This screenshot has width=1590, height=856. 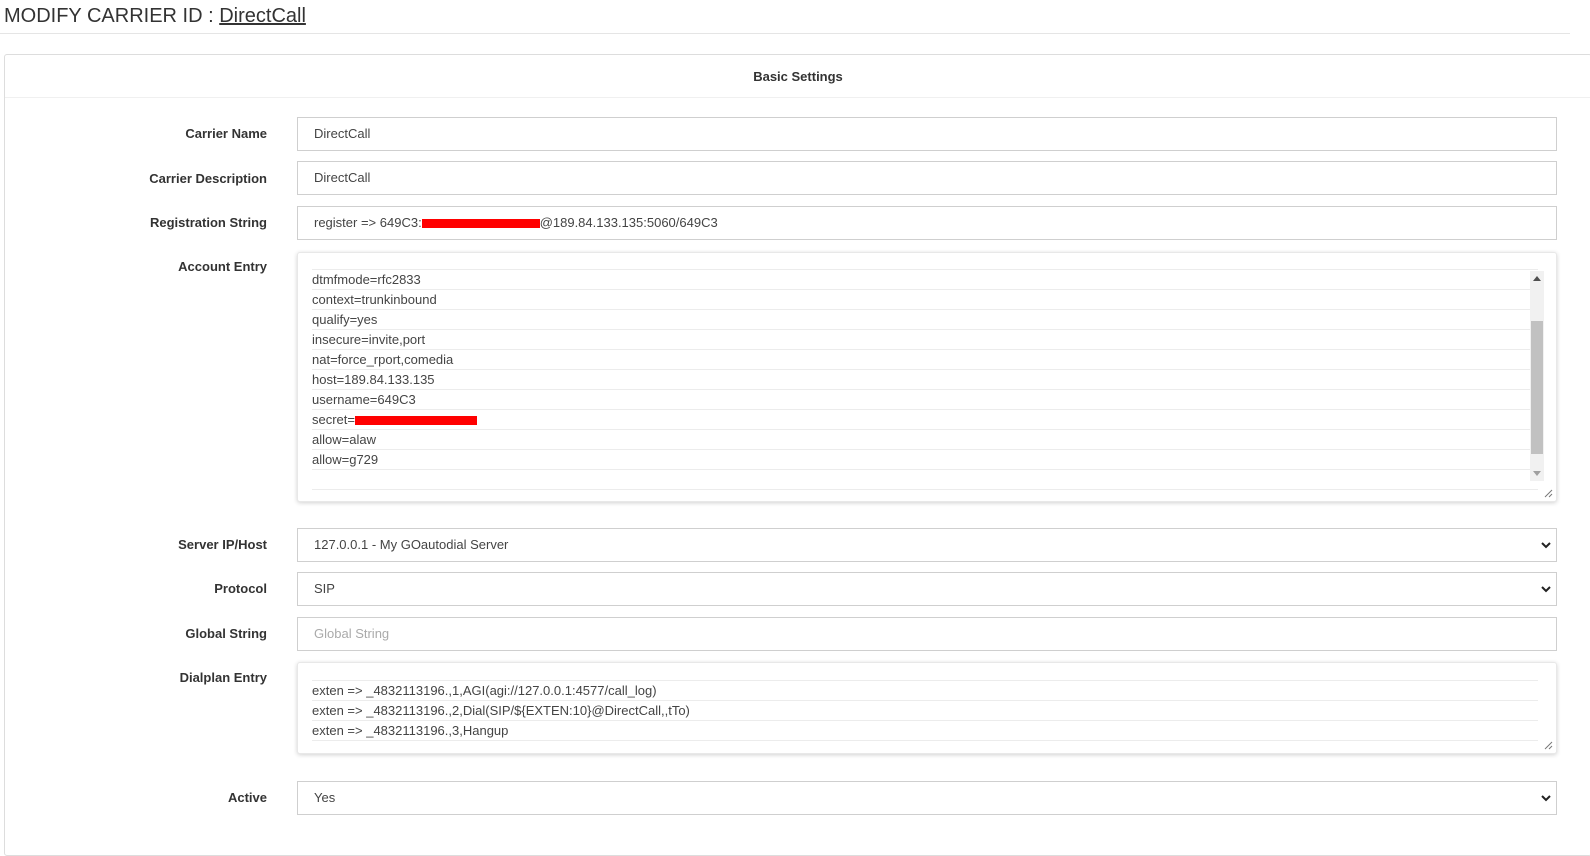 What do you see at coordinates (927, 798) in the screenshot?
I see `active-select: Yes` at bounding box center [927, 798].